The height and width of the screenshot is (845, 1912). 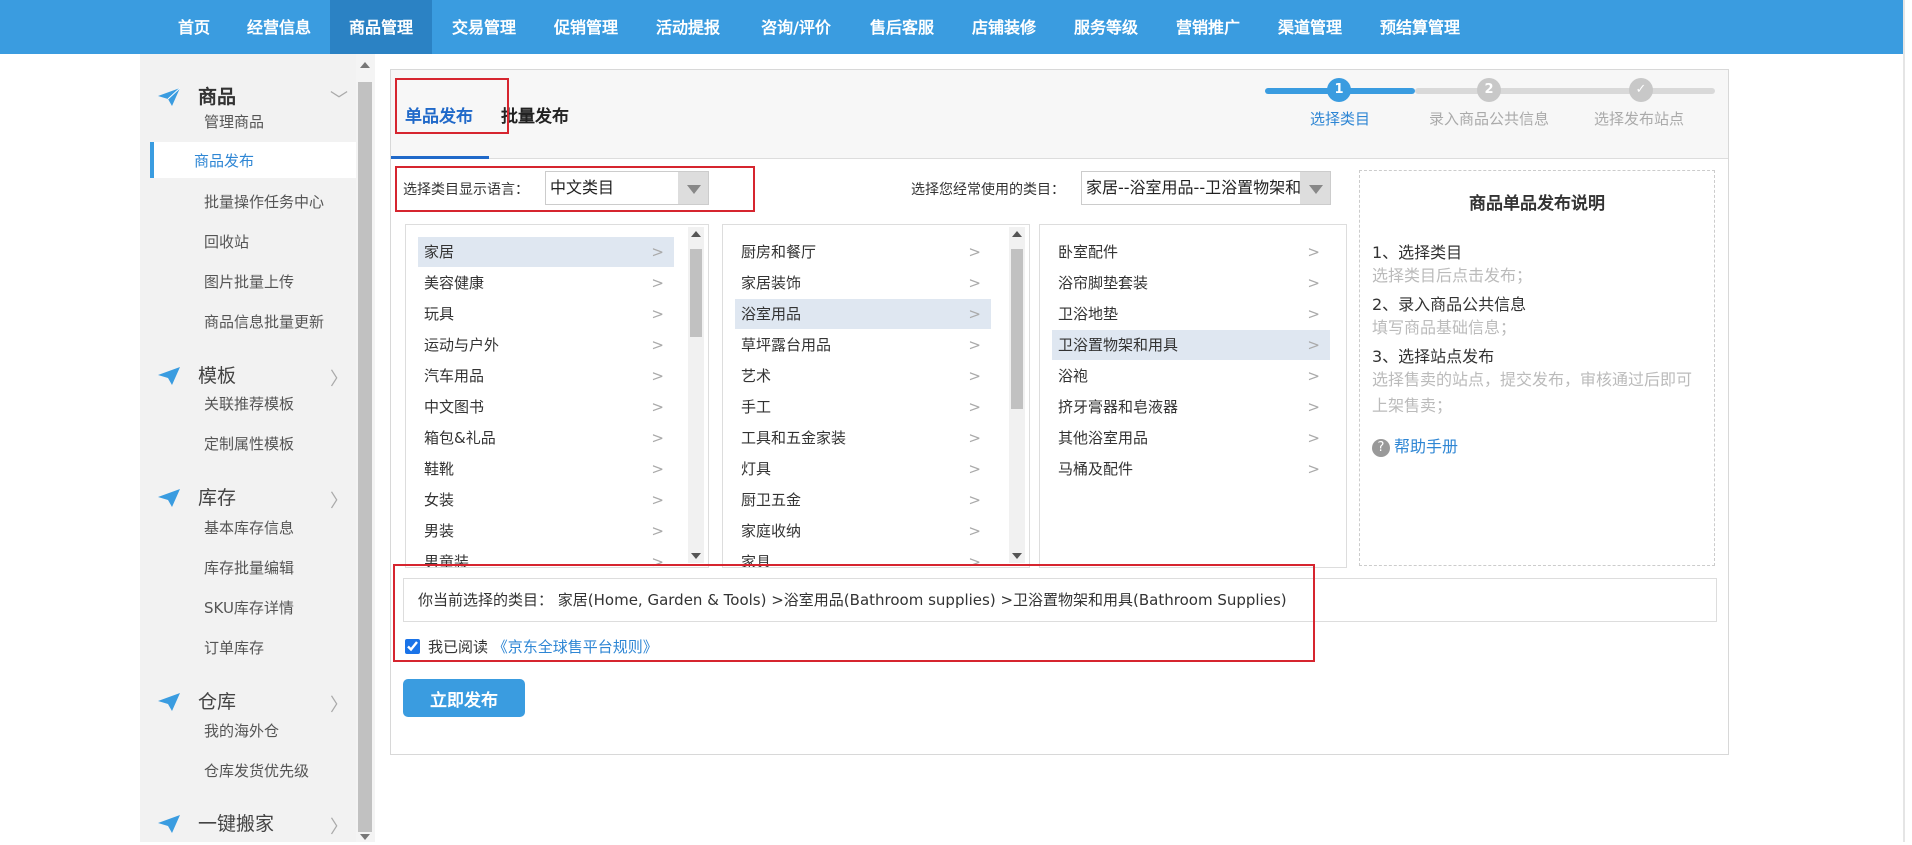 What do you see at coordinates (546, 469) in the screenshot?
I see `category-item: 鞋靴 >` at bounding box center [546, 469].